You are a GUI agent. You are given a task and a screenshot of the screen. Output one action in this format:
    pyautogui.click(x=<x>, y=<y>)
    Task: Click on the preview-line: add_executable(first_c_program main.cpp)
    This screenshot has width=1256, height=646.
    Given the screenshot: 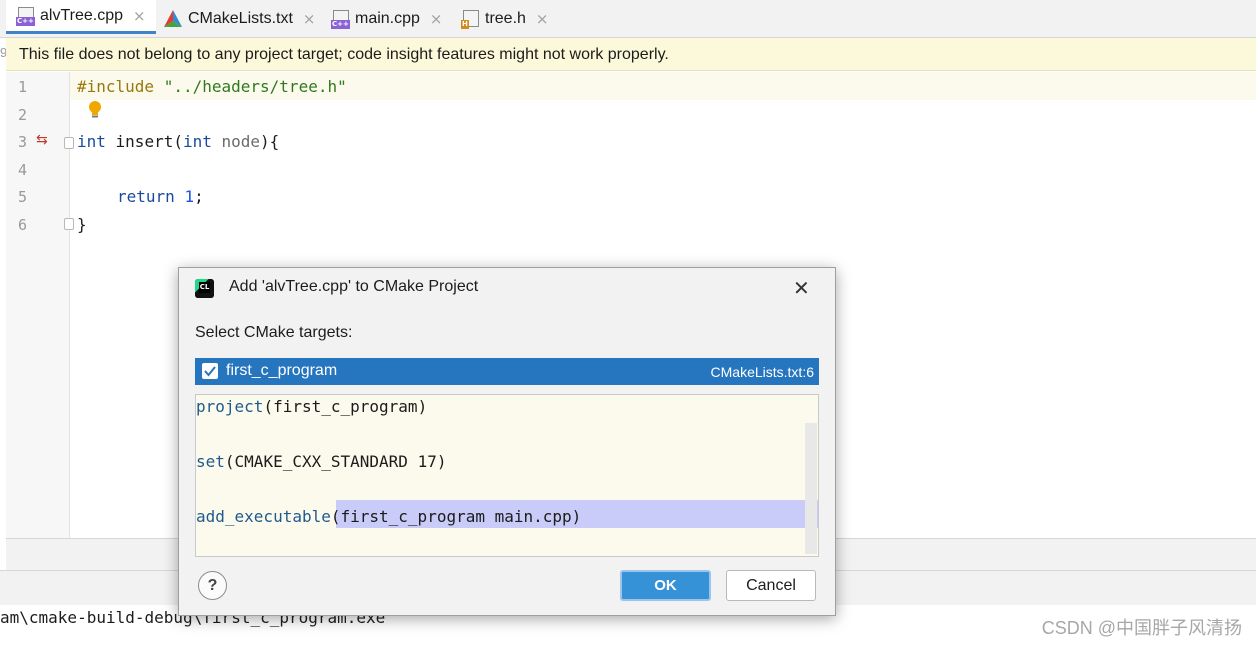 What is the action you would take?
    pyautogui.click(x=389, y=516)
    